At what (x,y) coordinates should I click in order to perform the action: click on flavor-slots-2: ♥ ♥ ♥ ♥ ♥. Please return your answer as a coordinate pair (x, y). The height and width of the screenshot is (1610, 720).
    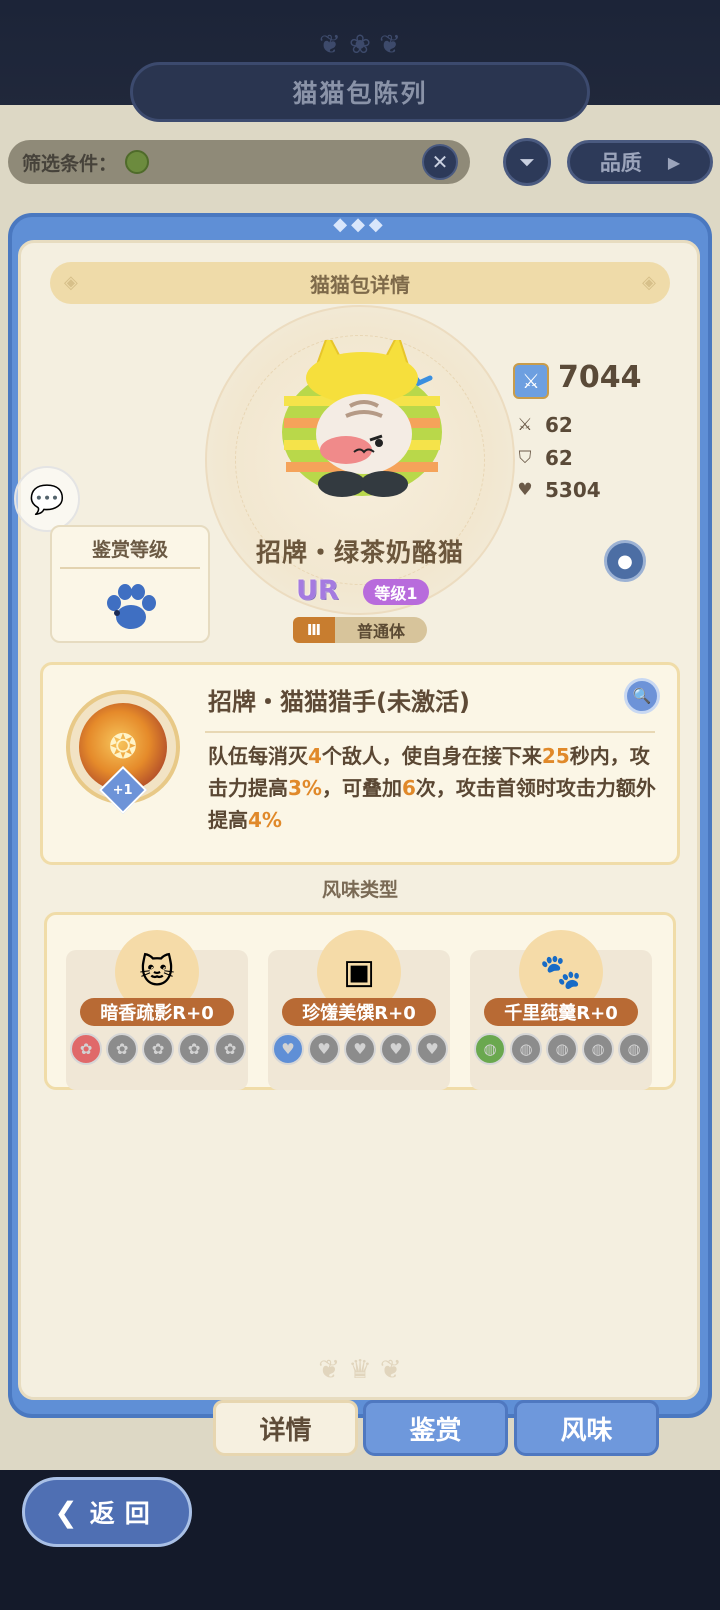
    Looking at the image, I should click on (360, 1049).